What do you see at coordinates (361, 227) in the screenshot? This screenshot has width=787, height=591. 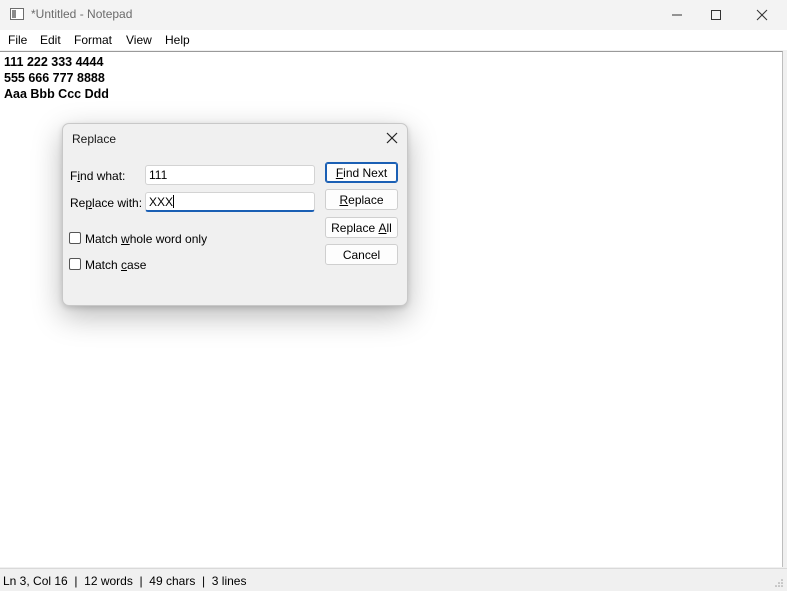 I see `replace-all-button: Replace All` at bounding box center [361, 227].